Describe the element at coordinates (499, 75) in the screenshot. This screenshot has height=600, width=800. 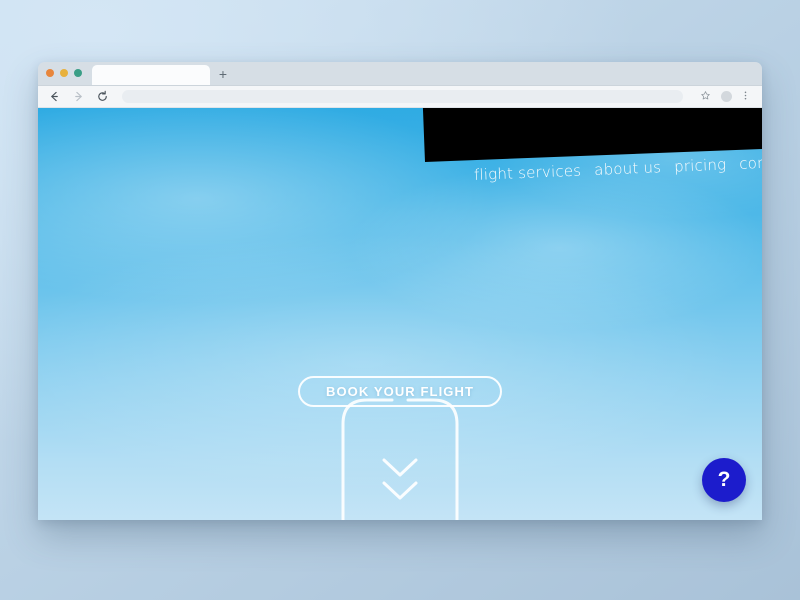
I see `tab-strip-filler` at that location.